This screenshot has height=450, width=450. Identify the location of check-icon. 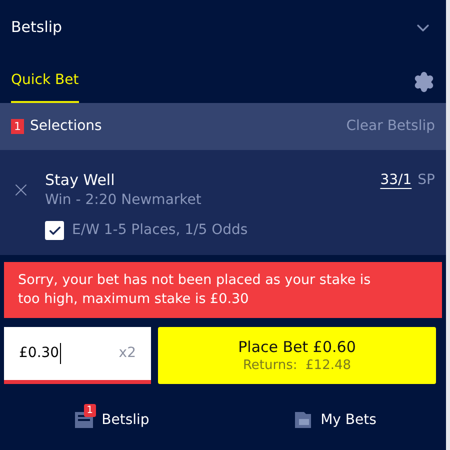
(55, 231).